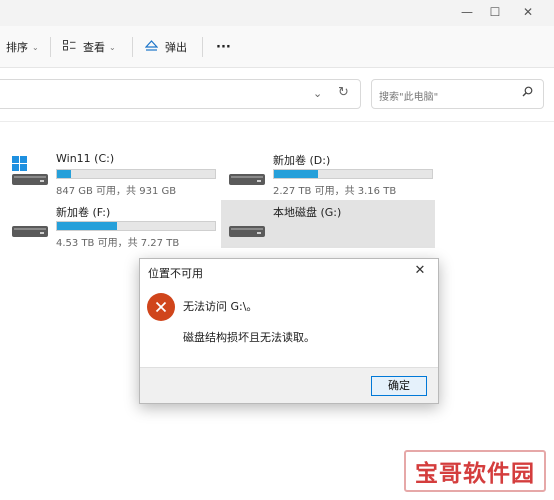 The image size is (554, 500). Describe the element at coordinates (528, 12) in the screenshot. I see `close-window-button: ✕` at that location.